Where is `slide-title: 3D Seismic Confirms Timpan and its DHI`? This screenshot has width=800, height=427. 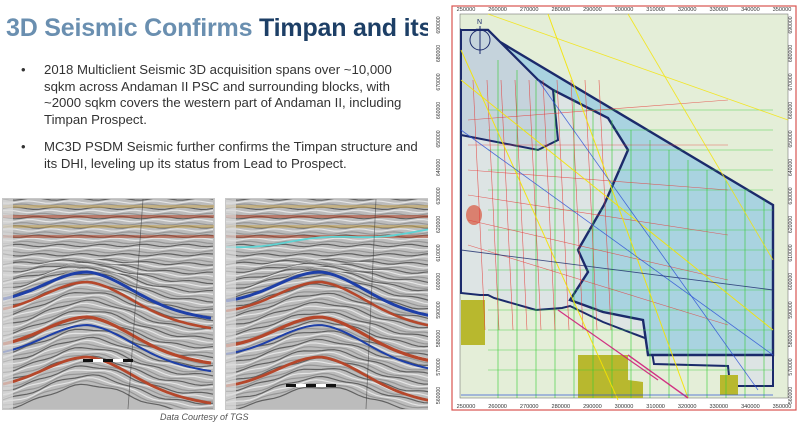 slide-title: 3D Seismic Confirms Timpan and its DHI is located at coordinates (244, 28).